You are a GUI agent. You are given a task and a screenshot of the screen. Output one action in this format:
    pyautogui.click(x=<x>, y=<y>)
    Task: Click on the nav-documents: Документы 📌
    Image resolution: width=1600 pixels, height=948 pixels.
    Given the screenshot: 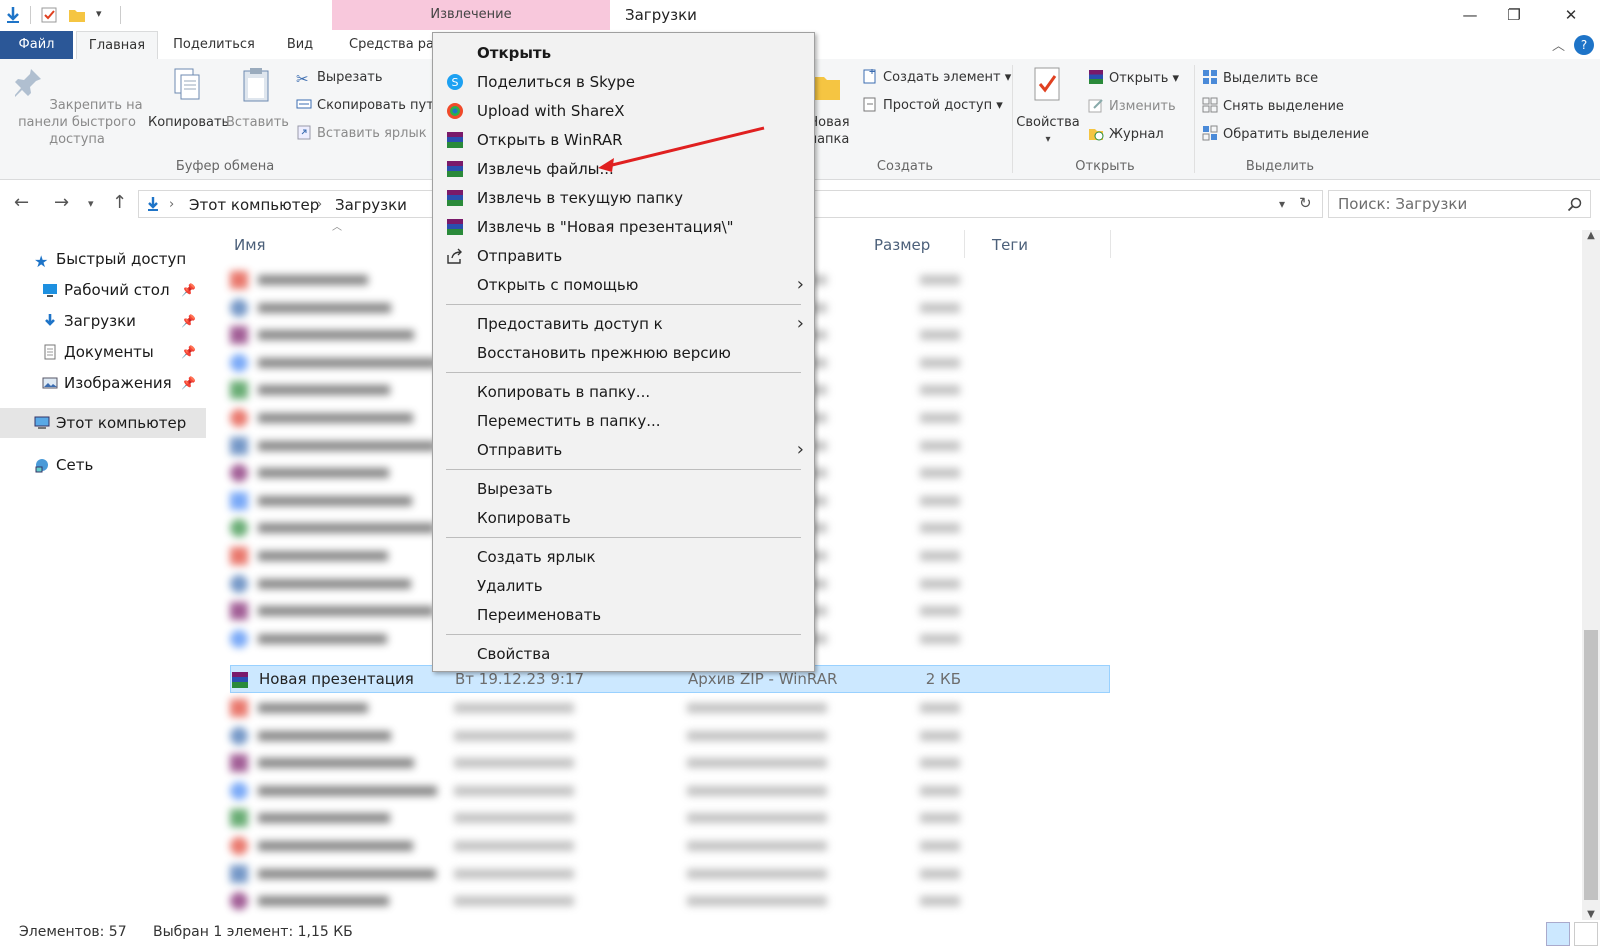 What is the action you would take?
    pyautogui.click(x=103, y=352)
    